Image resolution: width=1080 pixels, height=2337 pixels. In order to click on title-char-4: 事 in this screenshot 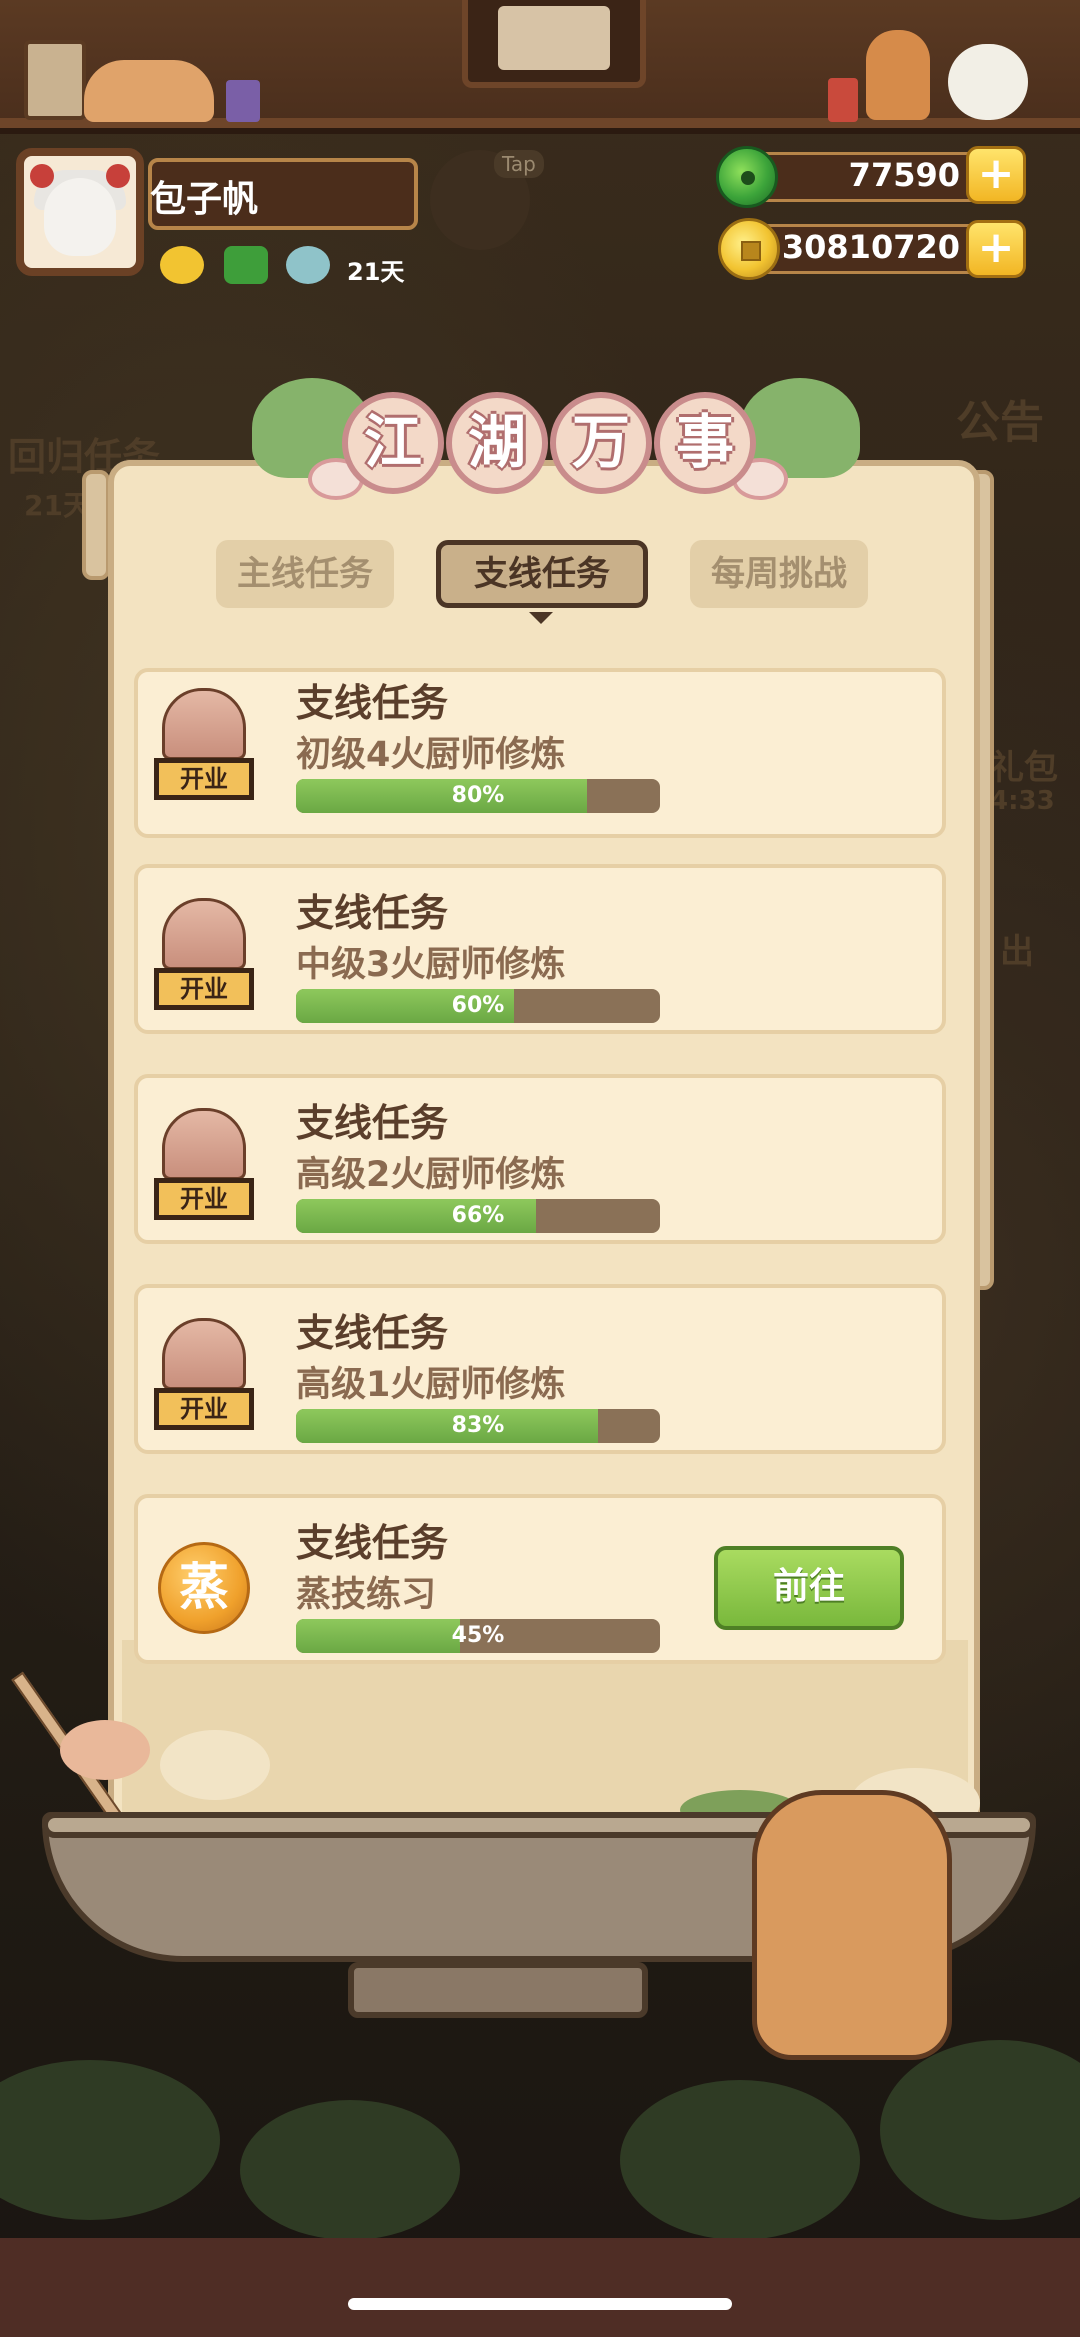, I will do `click(705, 443)`.